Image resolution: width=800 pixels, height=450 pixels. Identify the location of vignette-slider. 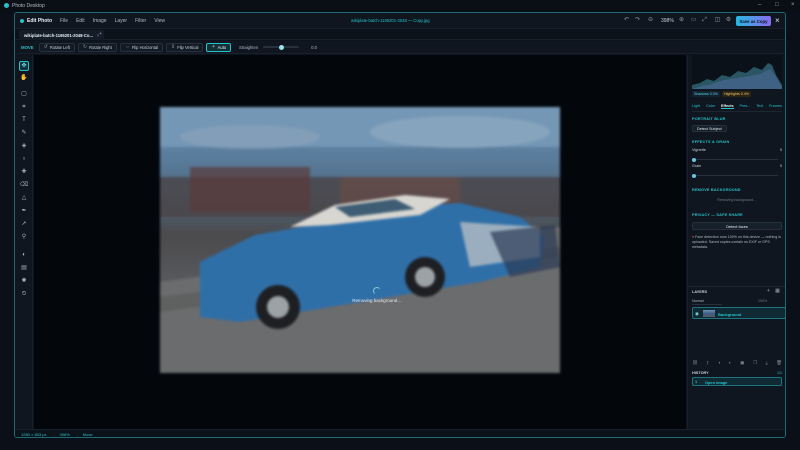
(735, 159).